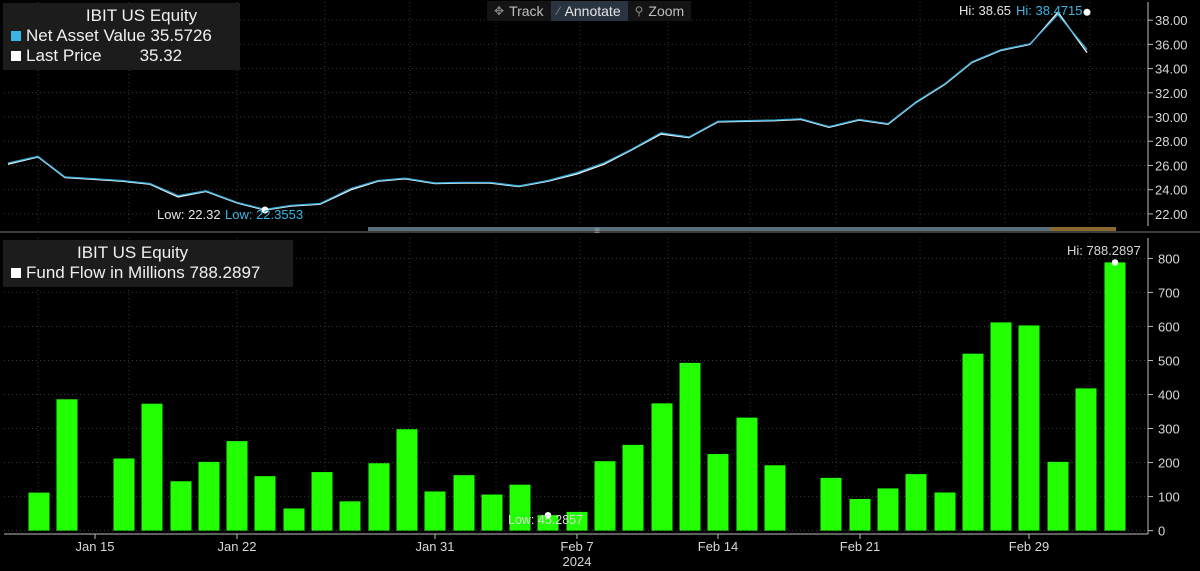 The image size is (1200, 571). What do you see at coordinates (1171, 117) in the screenshot?
I see `top-ytick-label: 30.00` at bounding box center [1171, 117].